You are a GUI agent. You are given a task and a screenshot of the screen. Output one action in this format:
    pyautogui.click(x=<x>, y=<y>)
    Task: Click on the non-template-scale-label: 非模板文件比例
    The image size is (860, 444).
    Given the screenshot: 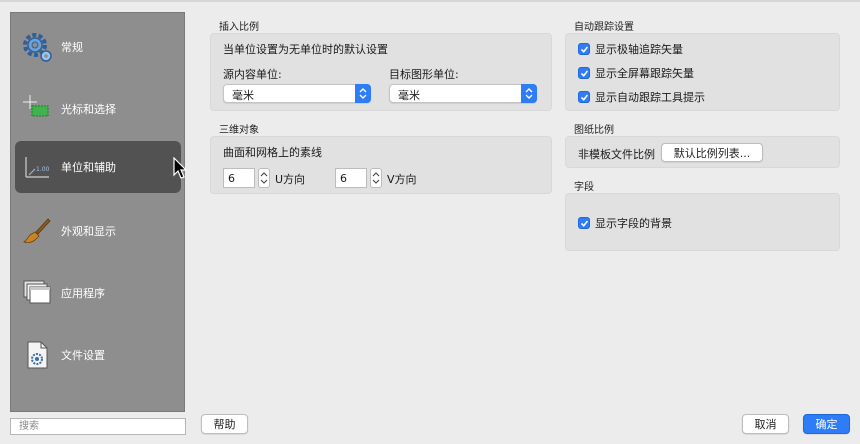 What is the action you would take?
    pyautogui.click(x=616, y=154)
    